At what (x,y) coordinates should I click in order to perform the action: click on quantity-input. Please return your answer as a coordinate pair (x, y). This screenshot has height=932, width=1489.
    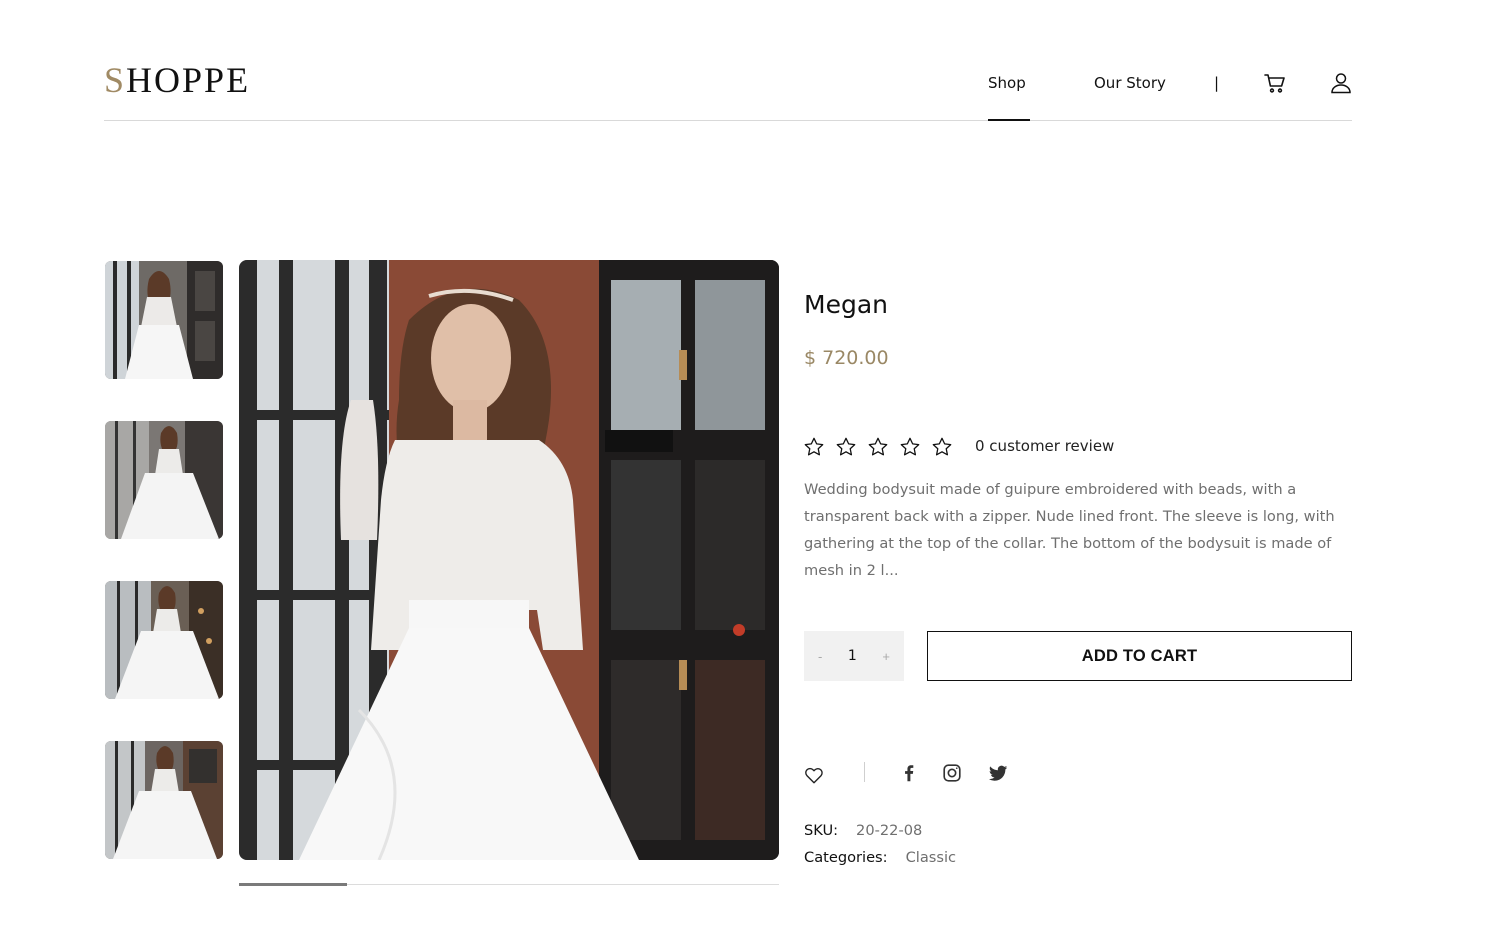
    Looking at the image, I should click on (852, 656).